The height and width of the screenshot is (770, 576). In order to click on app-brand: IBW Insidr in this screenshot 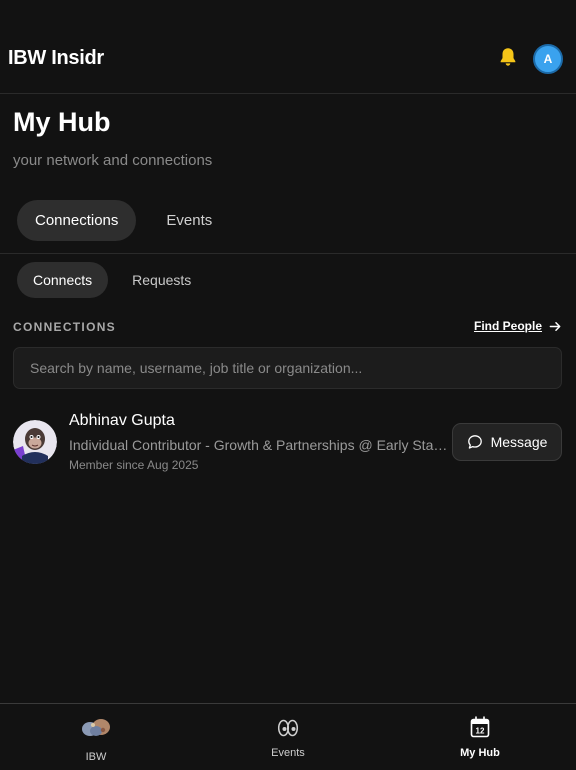, I will do `click(56, 58)`.